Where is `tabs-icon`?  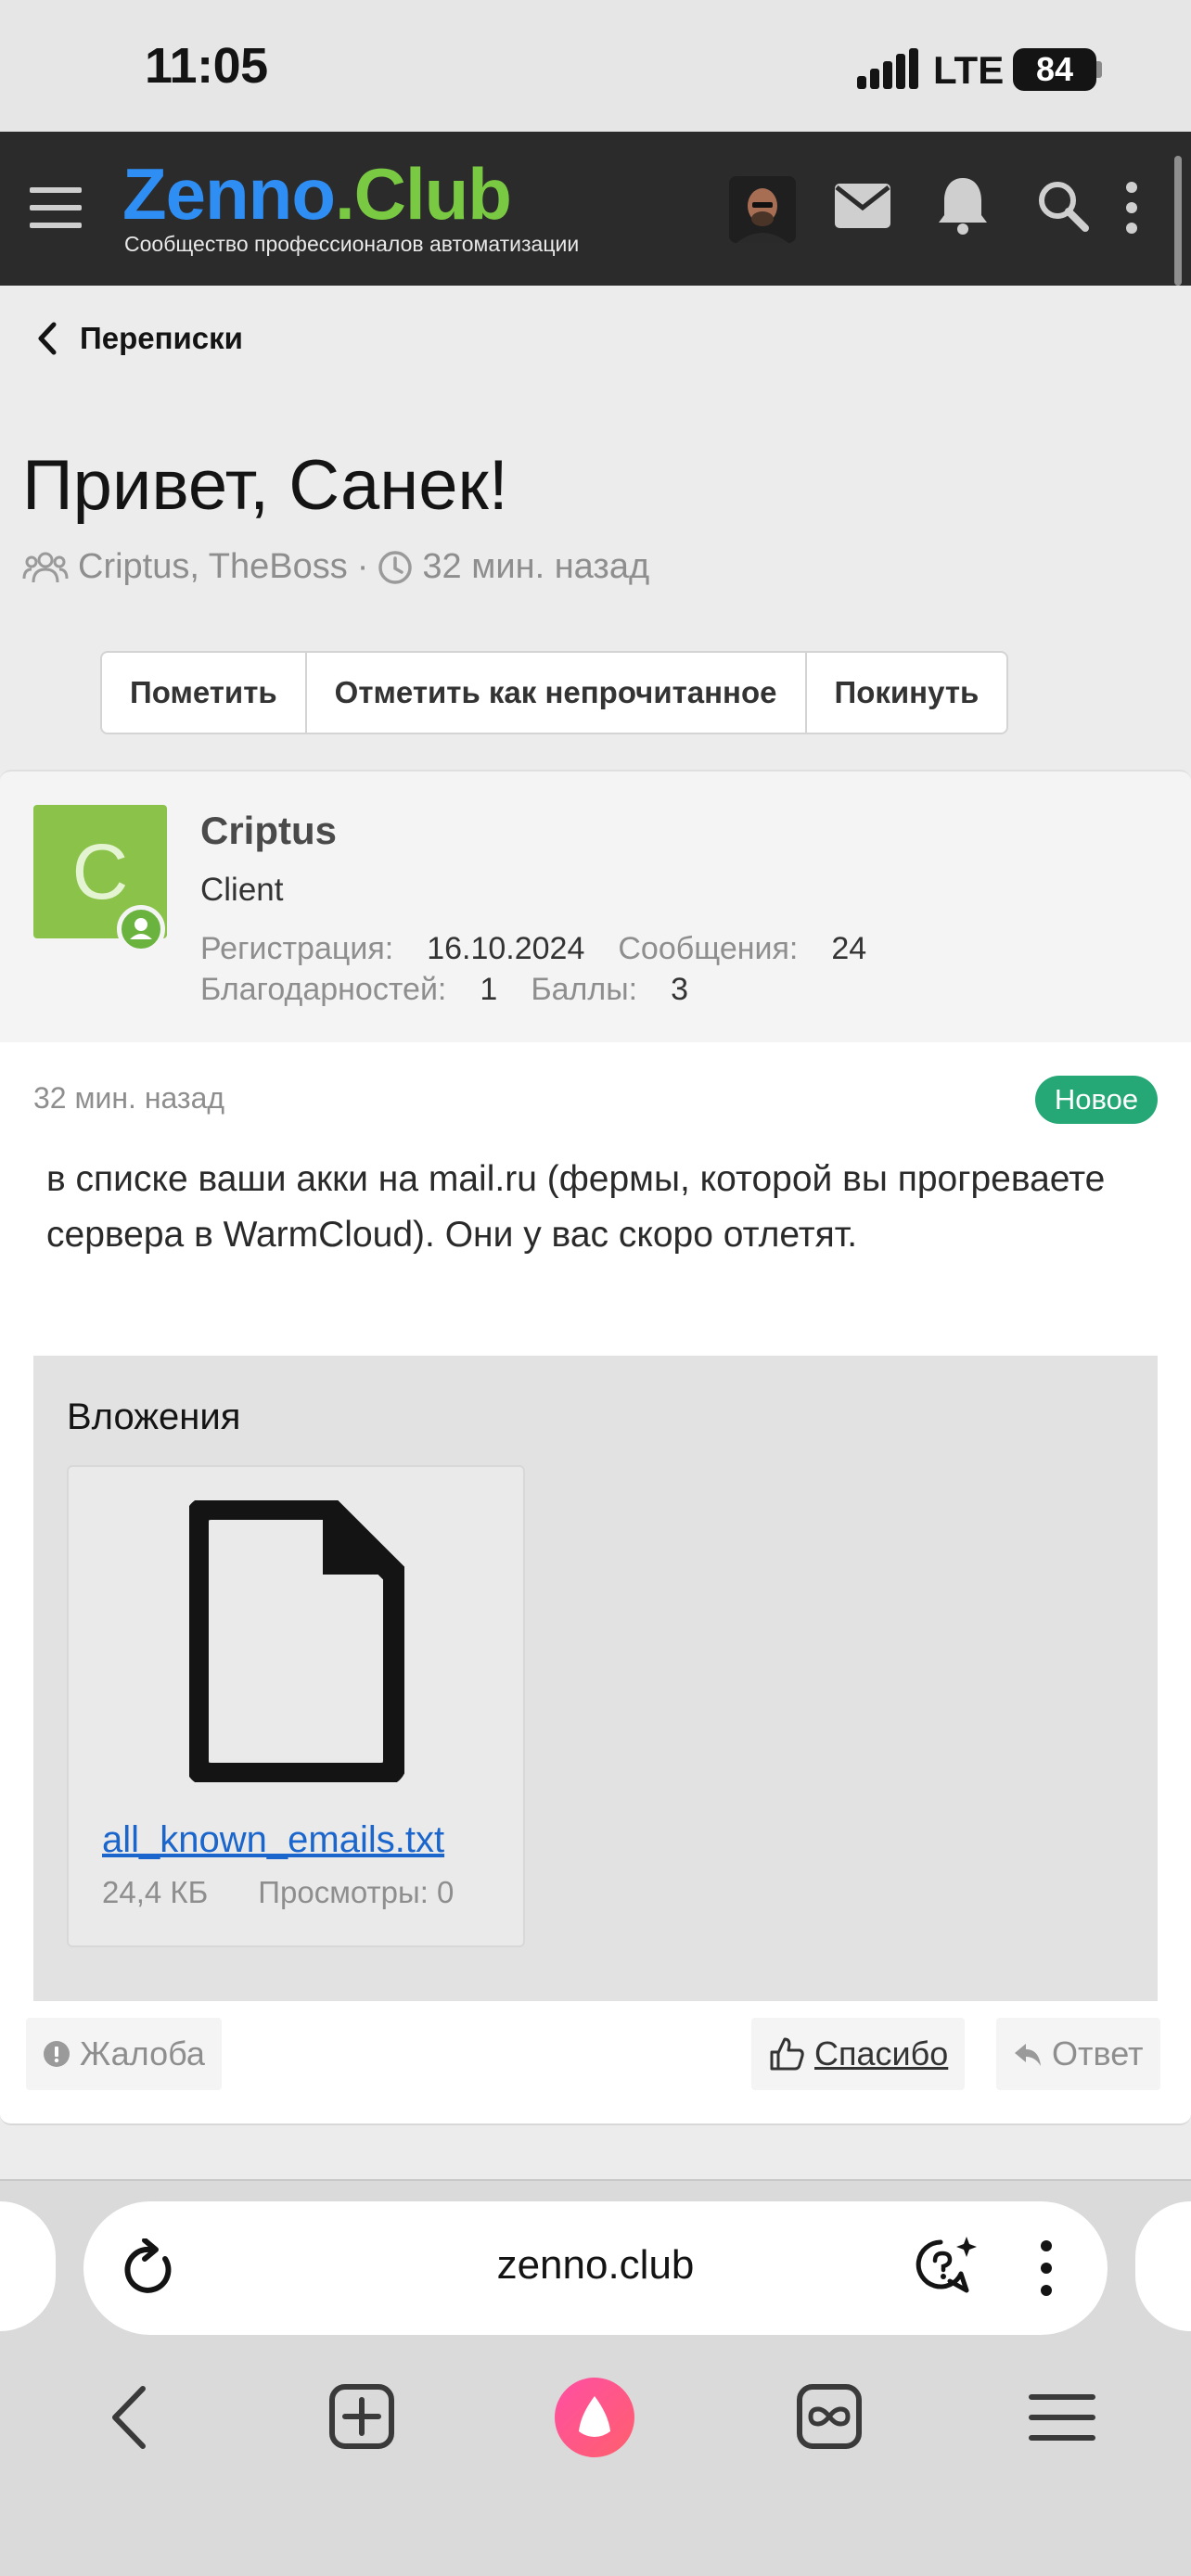 tabs-icon is located at coordinates (829, 2417).